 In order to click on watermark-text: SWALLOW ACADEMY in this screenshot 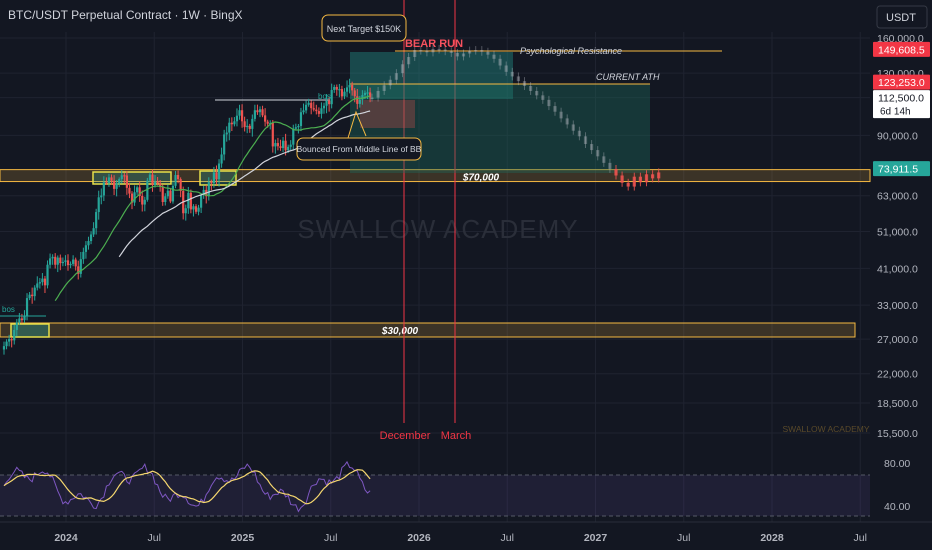, I will do `click(437, 229)`.